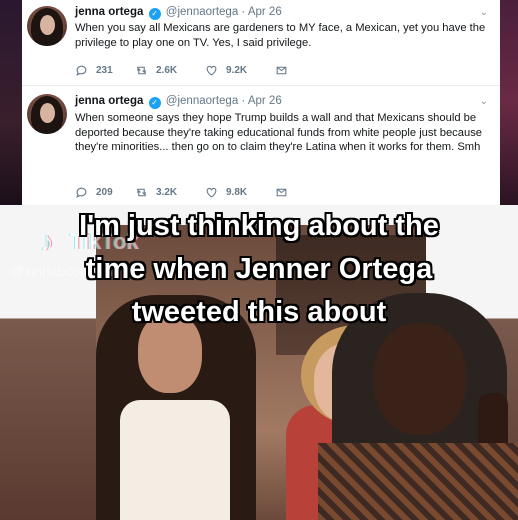  I want to click on like-count: 9.8K, so click(237, 192).